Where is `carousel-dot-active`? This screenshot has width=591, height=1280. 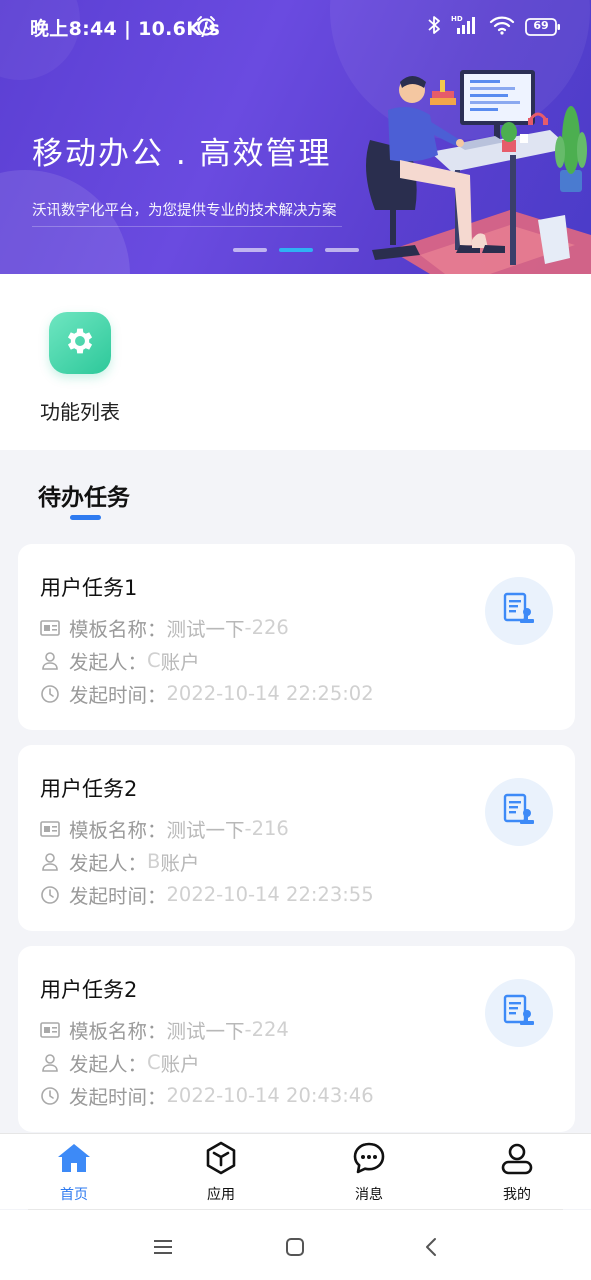
carousel-dot-active is located at coordinates (296, 250).